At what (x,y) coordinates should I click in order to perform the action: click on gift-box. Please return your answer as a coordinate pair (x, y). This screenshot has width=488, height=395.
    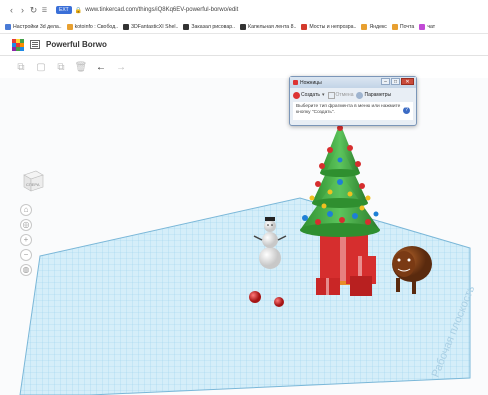
    Looking at the image, I should click on (361, 286).